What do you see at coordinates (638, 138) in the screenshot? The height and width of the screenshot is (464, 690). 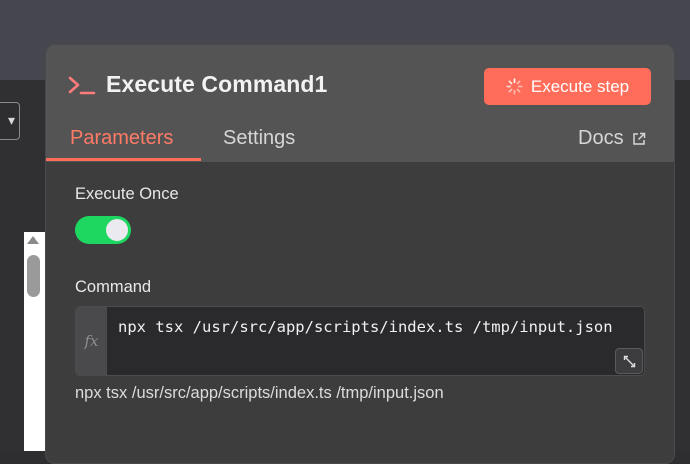 I see `external-link-icon` at bounding box center [638, 138].